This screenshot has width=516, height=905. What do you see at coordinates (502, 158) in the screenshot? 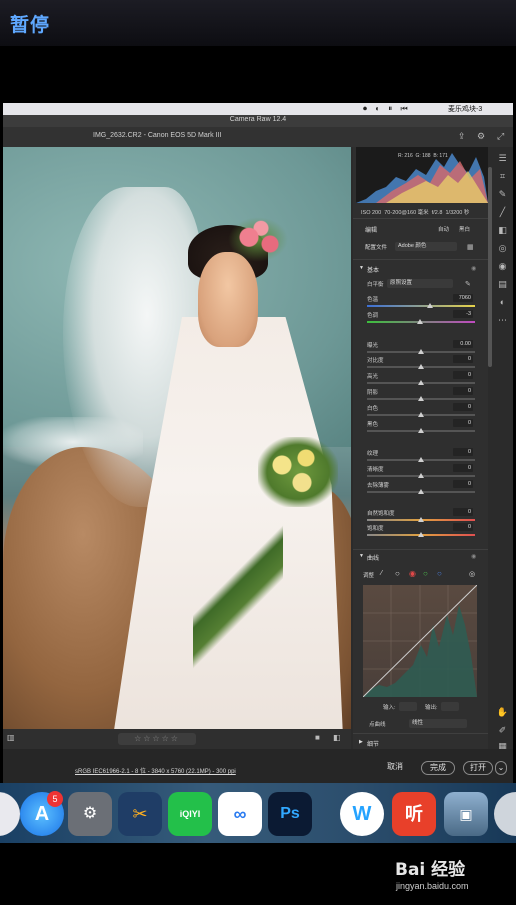
I see `edit-sliders-icon: ☰` at bounding box center [502, 158].